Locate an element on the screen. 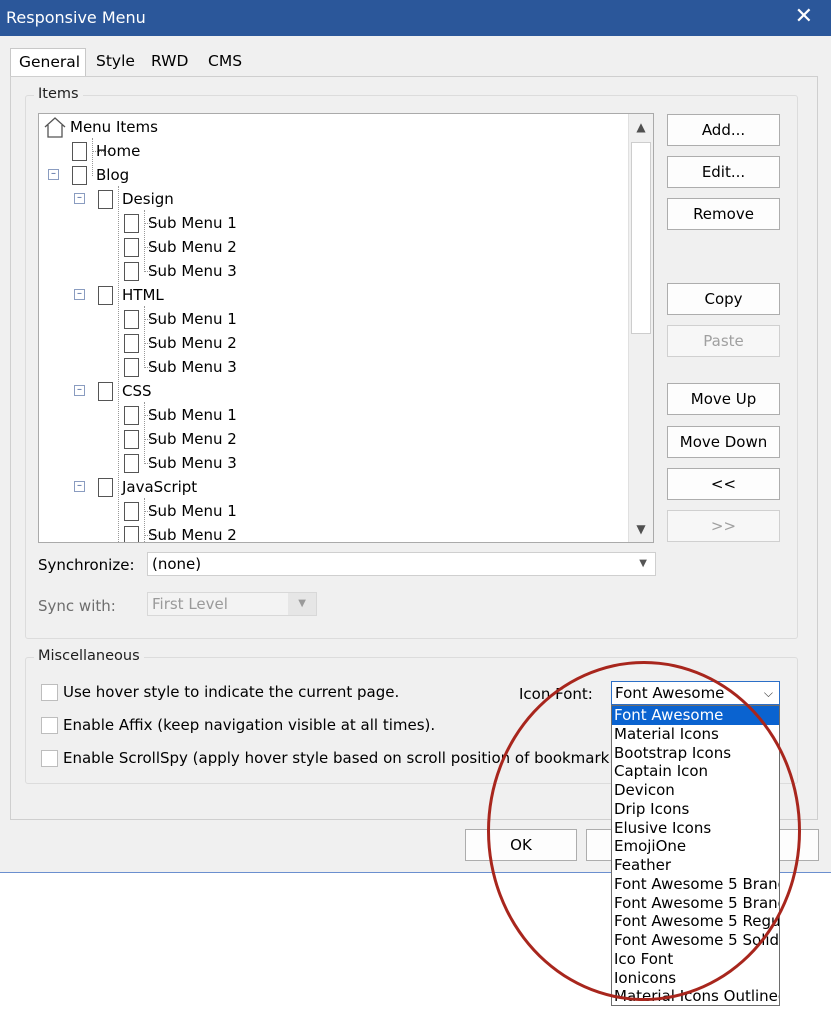 This screenshot has width=831, height=1011. icon-font-option: Bootstrap Icons is located at coordinates (695, 753).